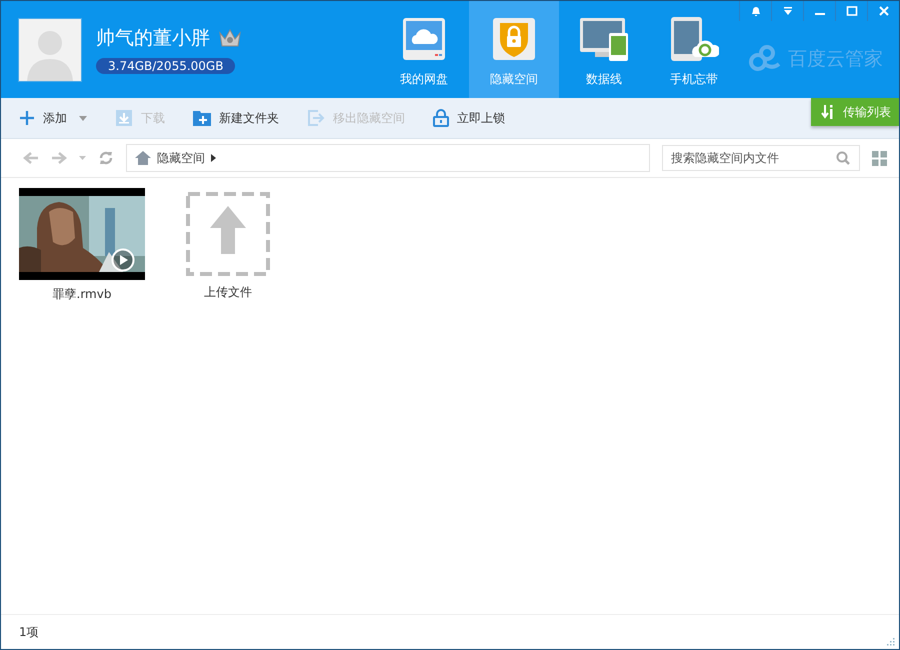 This screenshot has width=900, height=650. What do you see at coordinates (123, 260) in the screenshot?
I see `play-icon` at bounding box center [123, 260].